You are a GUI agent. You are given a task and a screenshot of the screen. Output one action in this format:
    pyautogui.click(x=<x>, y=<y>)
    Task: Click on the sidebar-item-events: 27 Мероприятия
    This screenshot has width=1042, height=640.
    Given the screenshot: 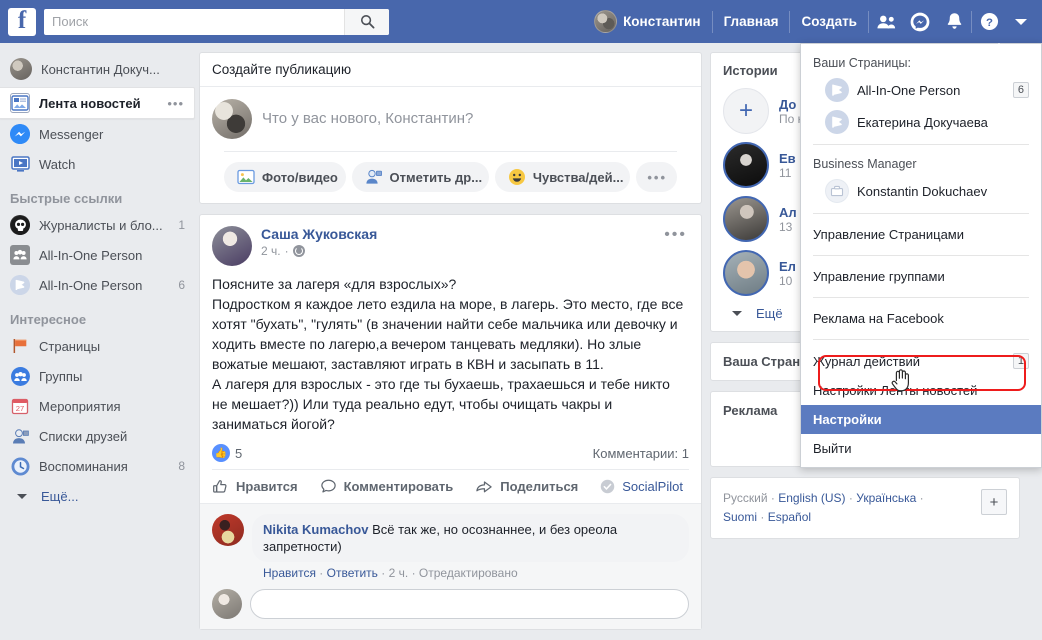 What is the action you would take?
    pyautogui.click(x=97, y=406)
    